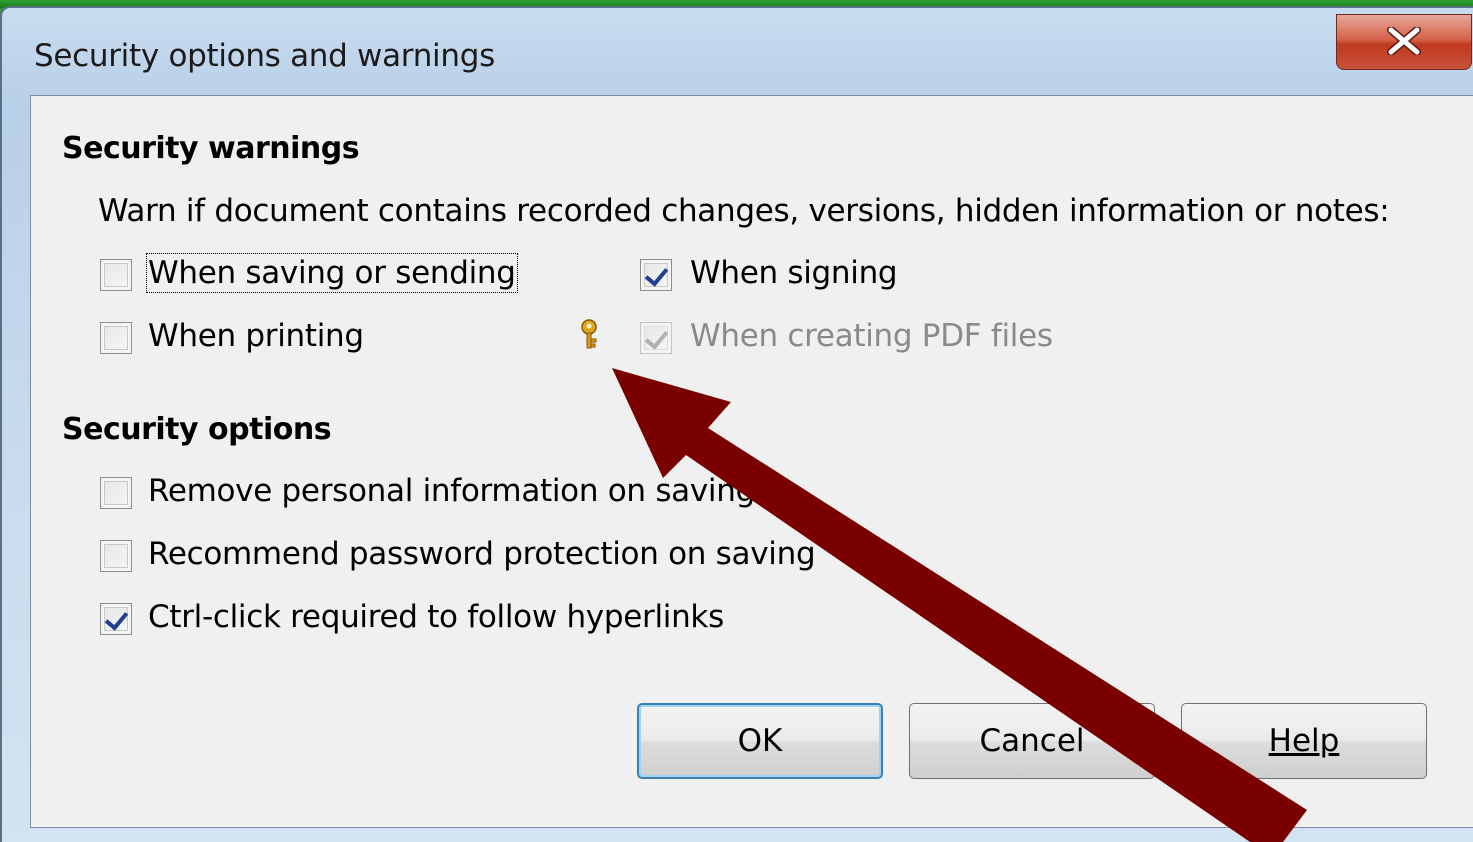 The image size is (1473, 842). Describe the element at coordinates (1032, 741) in the screenshot. I see `cancel-button: Cancel` at that location.